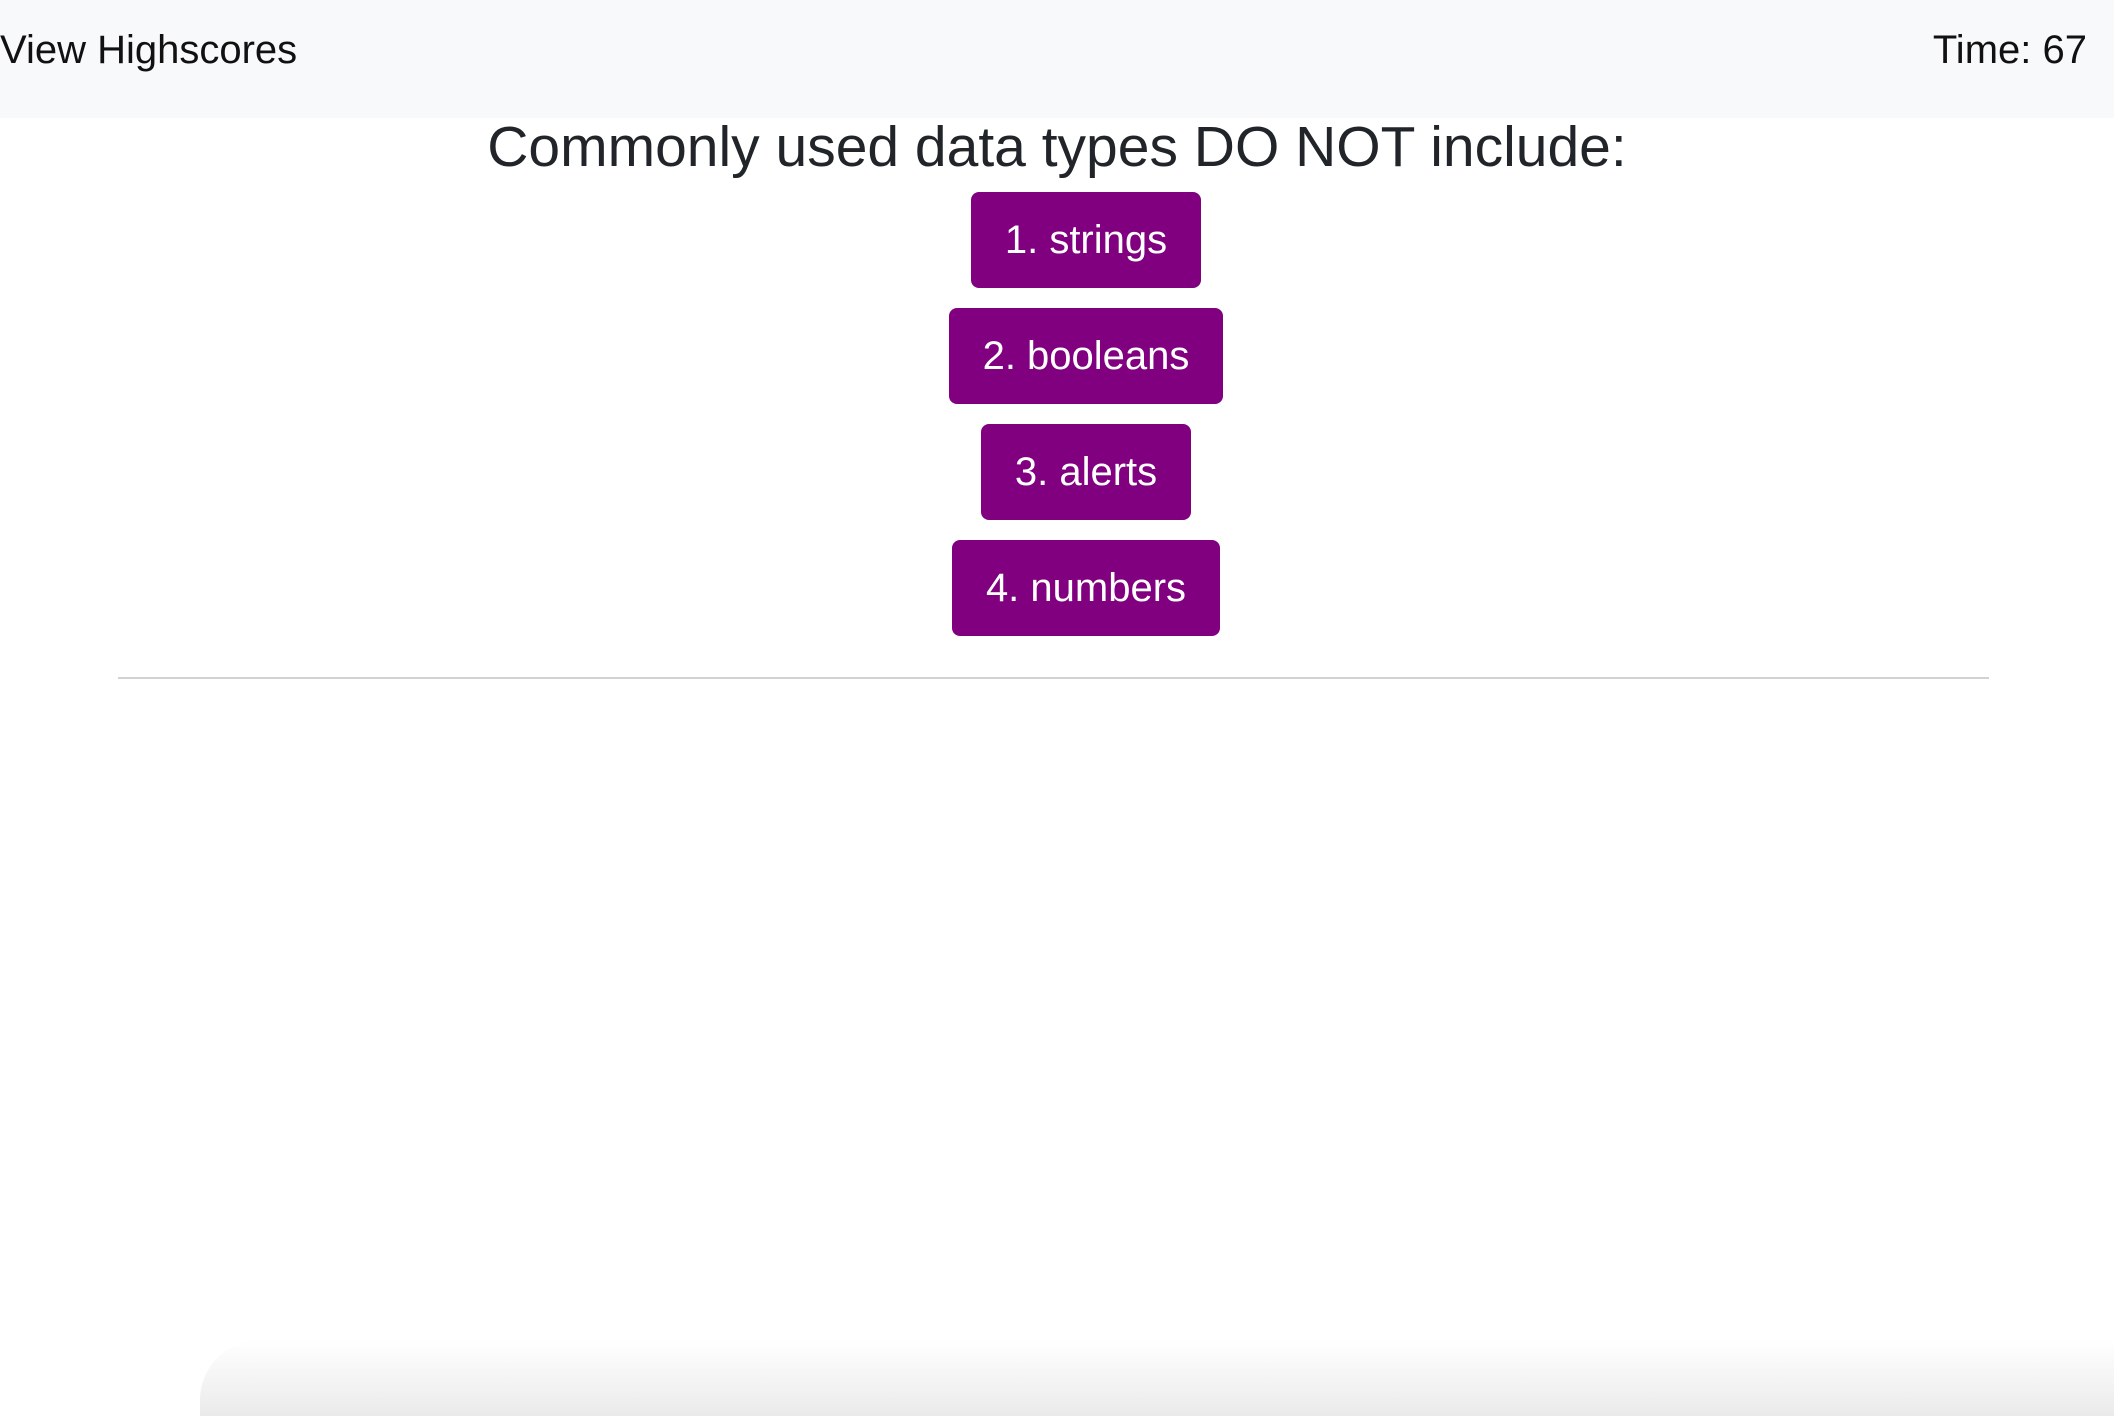 This screenshot has height=1416, width=2114. Describe the element at coordinates (1086, 472) in the screenshot. I see `choice-button-alerts: 3. alerts` at that location.